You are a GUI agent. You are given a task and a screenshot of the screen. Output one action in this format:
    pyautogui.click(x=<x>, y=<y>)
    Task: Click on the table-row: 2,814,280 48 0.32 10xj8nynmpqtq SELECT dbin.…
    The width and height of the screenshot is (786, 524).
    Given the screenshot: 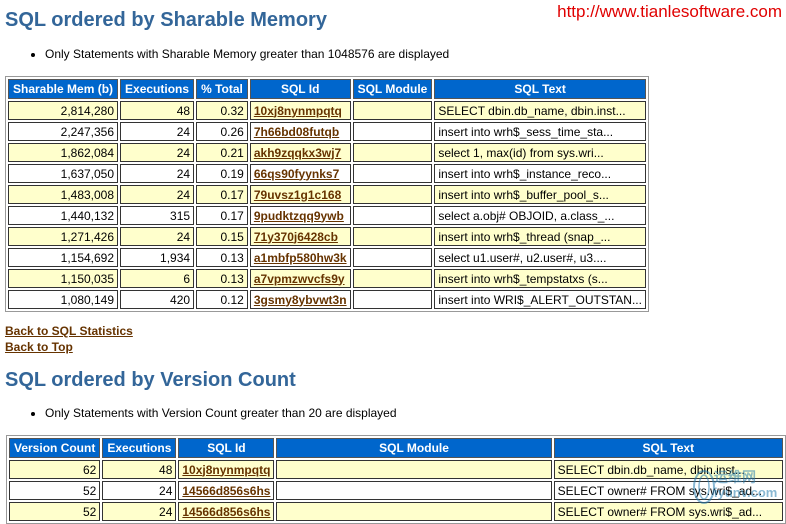 What is the action you would take?
    pyautogui.click(x=327, y=110)
    